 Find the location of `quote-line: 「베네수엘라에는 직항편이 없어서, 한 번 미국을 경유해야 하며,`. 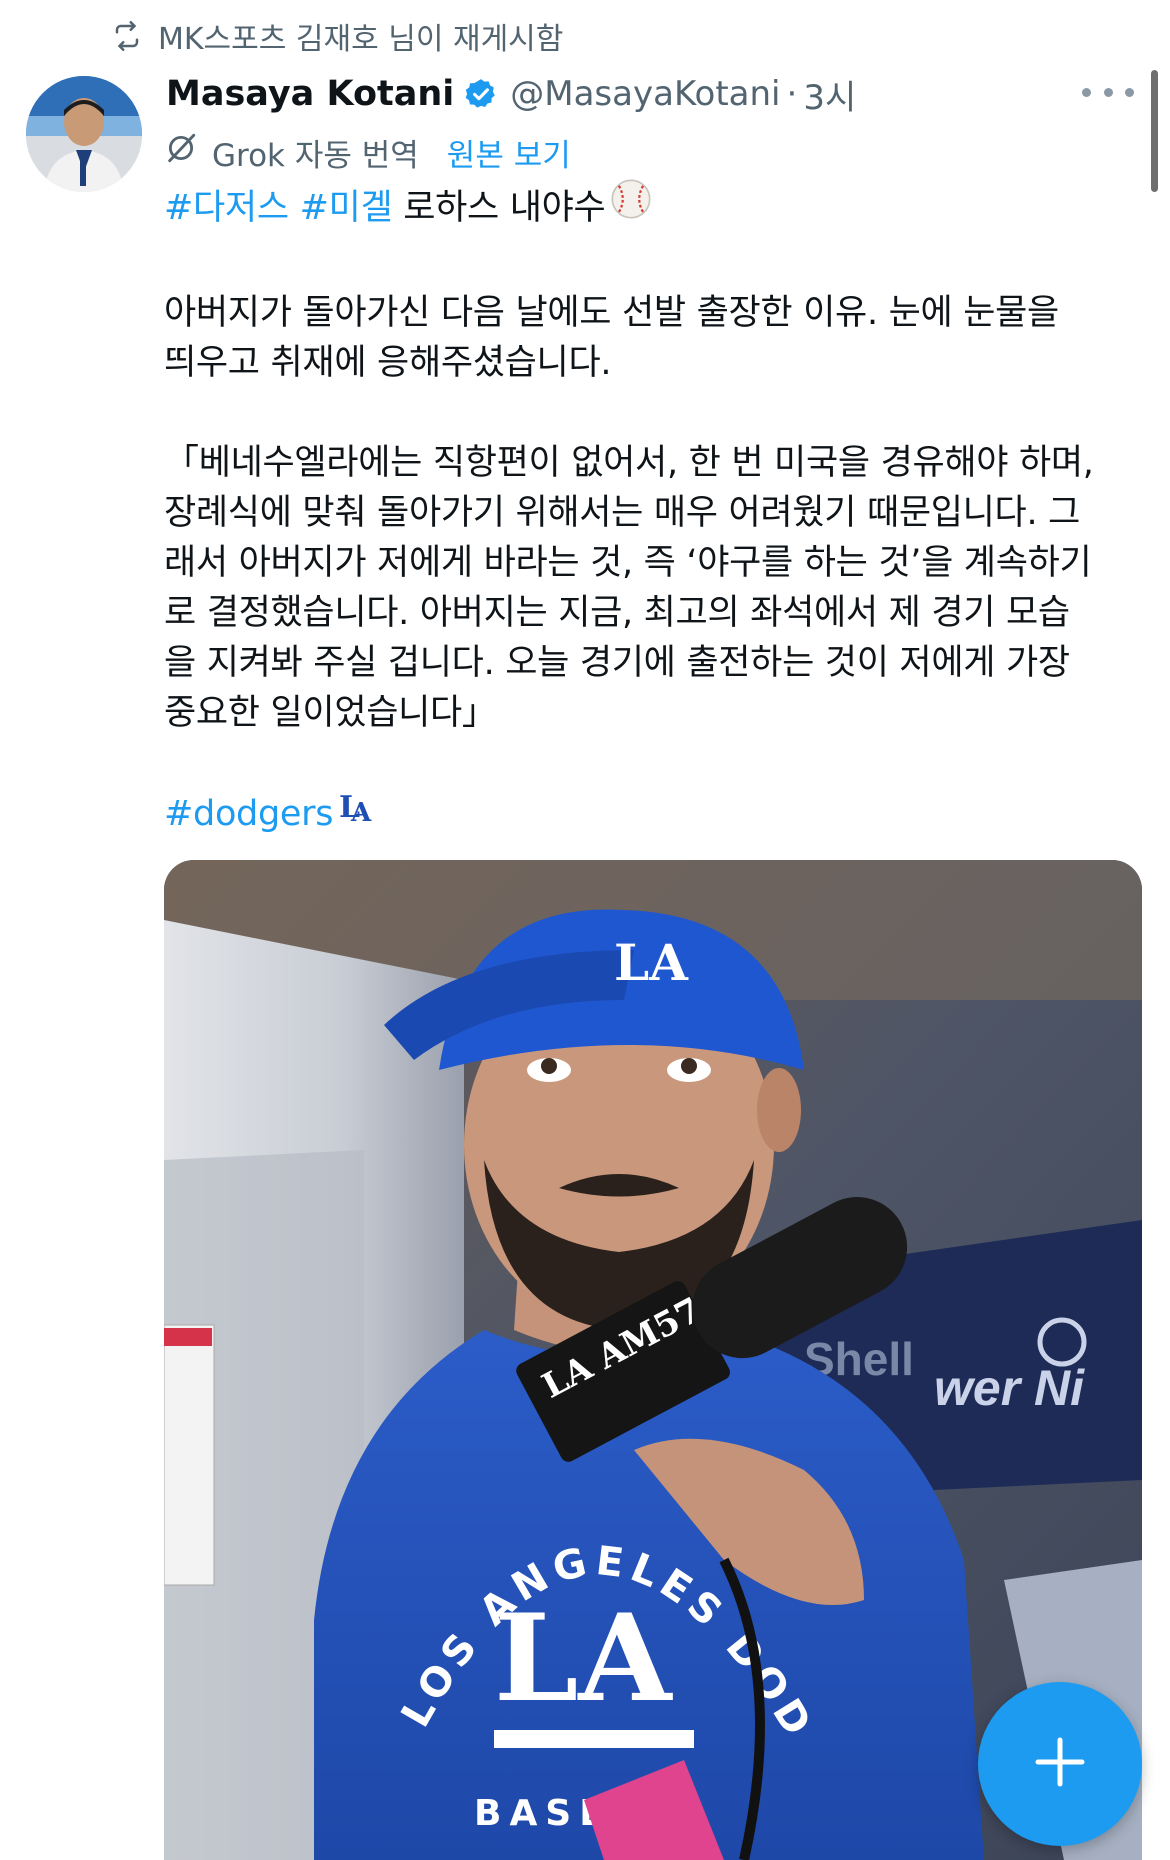

quote-line: 「베네수엘라에는 직항편이 없어서, 한 번 미국을 경유해야 하며, is located at coordinates (629, 463).